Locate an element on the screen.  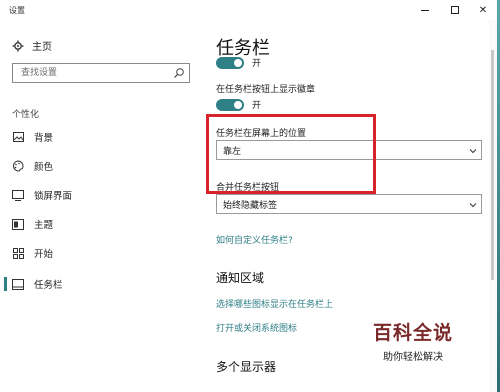
badges-toggle-switch is located at coordinates (230, 104).